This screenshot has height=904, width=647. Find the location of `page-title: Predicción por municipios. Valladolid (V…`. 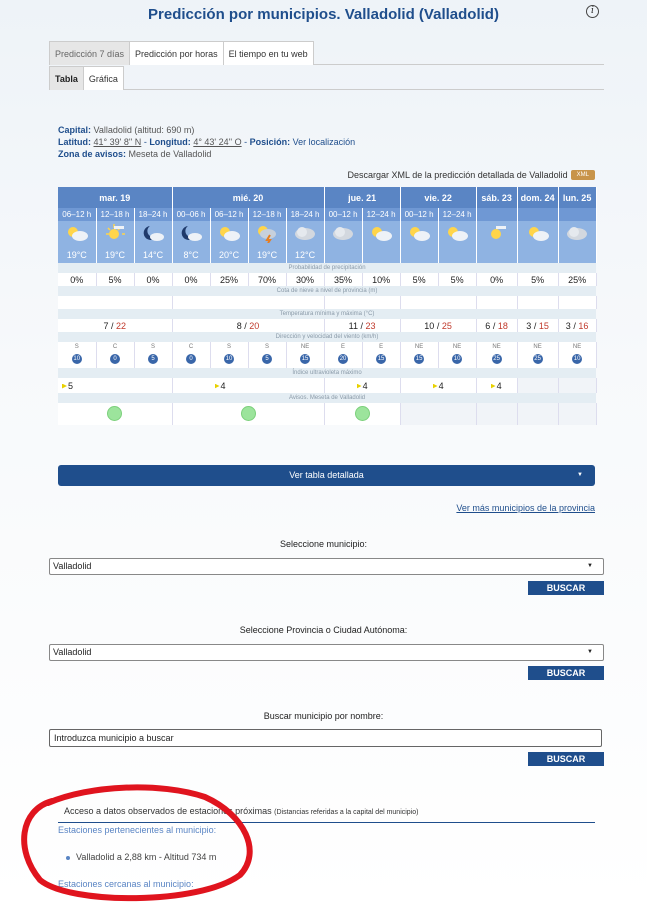

page-title: Predicción por municipios. Valladolid (V… is located at coordinates (323, 14).